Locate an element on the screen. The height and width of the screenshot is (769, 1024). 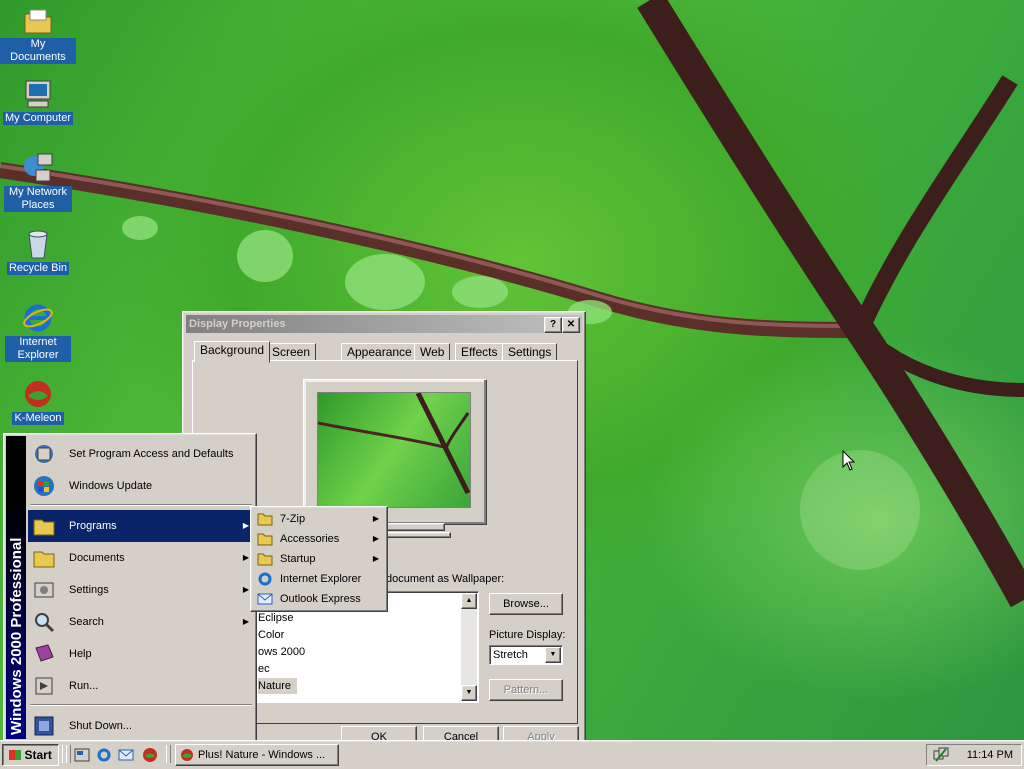
wallpaper-label: document as Wallpaper: is located at coordinates (445, 579).